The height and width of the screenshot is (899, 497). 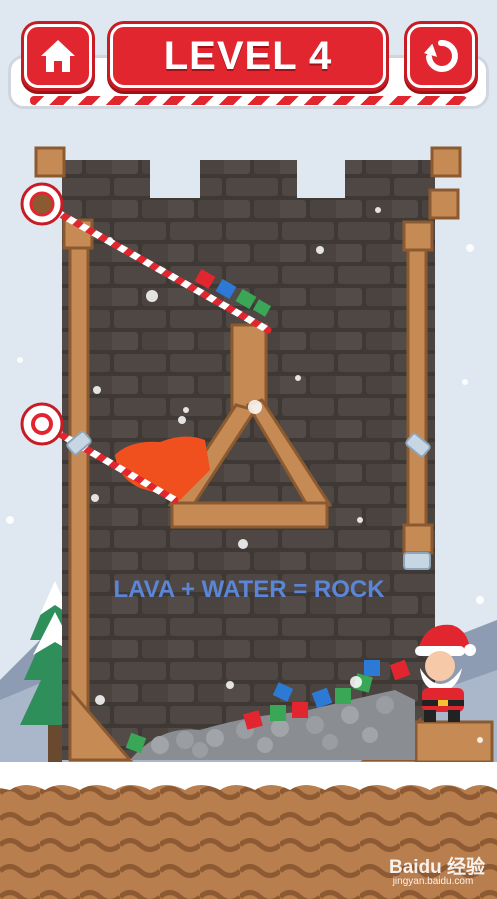 What do you see at coordinates (249, 589) in the screenshot?
I see `hint-text: LAVA + WATER = ROCK` at bounding box center [249, 589].